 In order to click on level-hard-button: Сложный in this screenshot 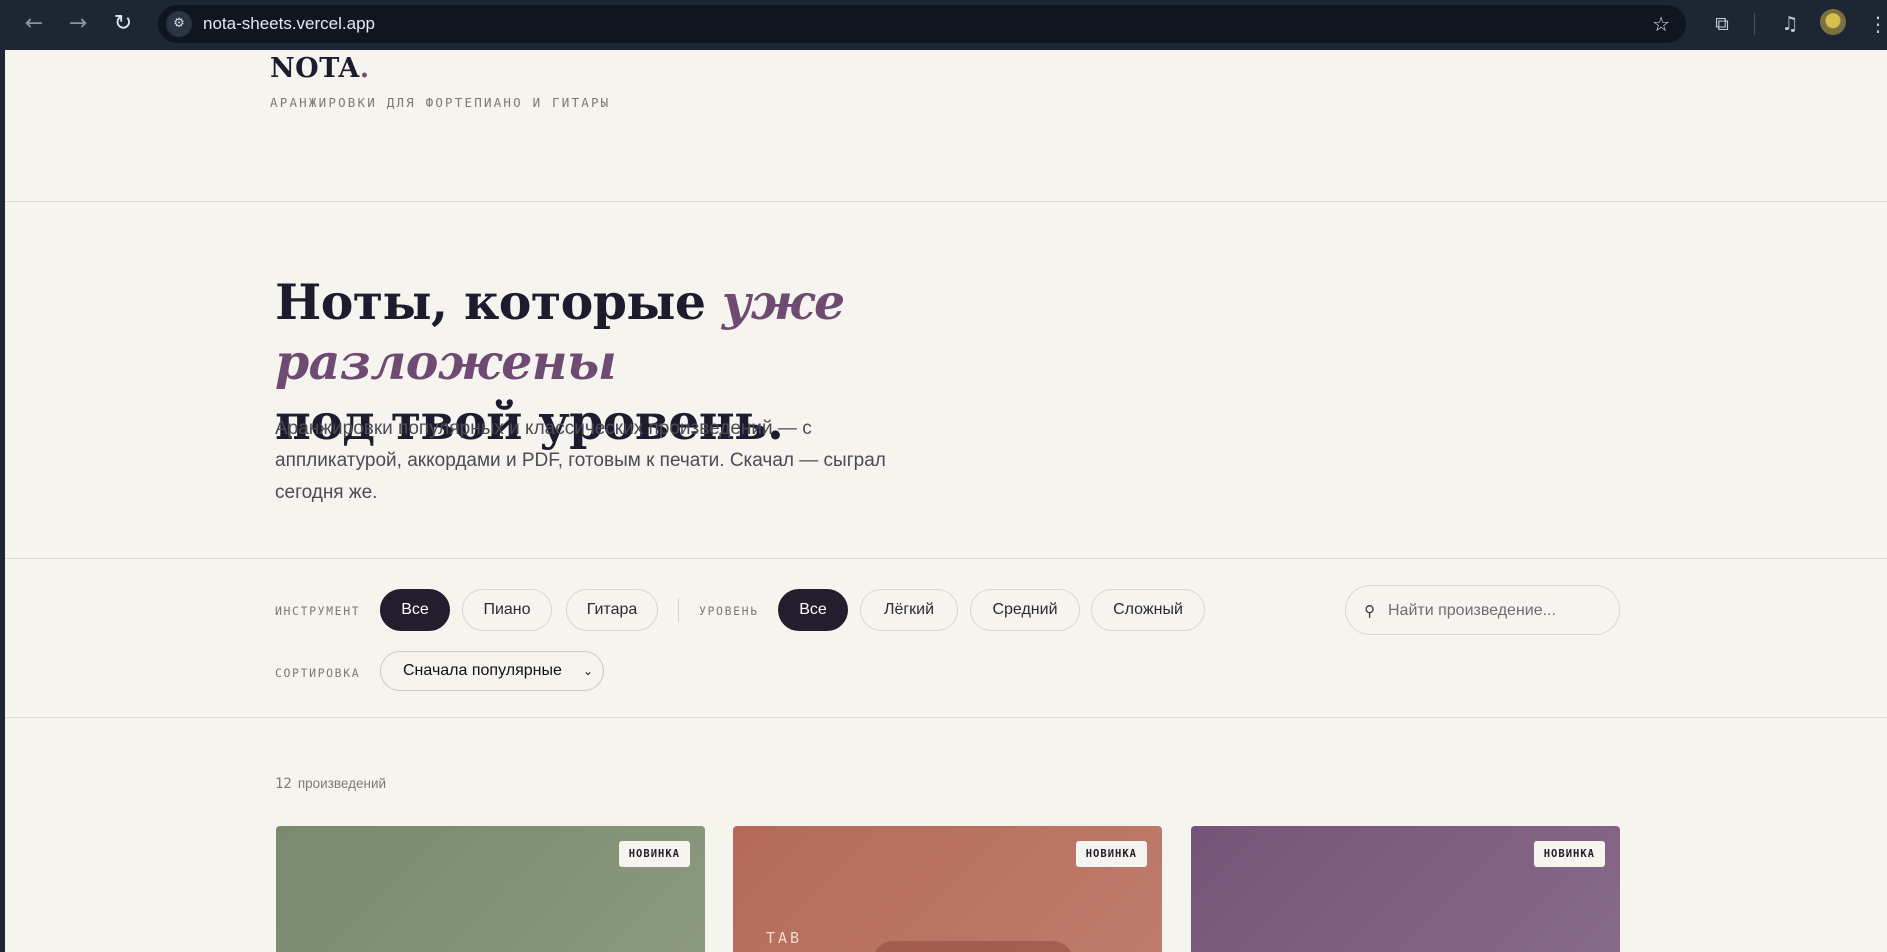, I will do `click(1148, 610)`.